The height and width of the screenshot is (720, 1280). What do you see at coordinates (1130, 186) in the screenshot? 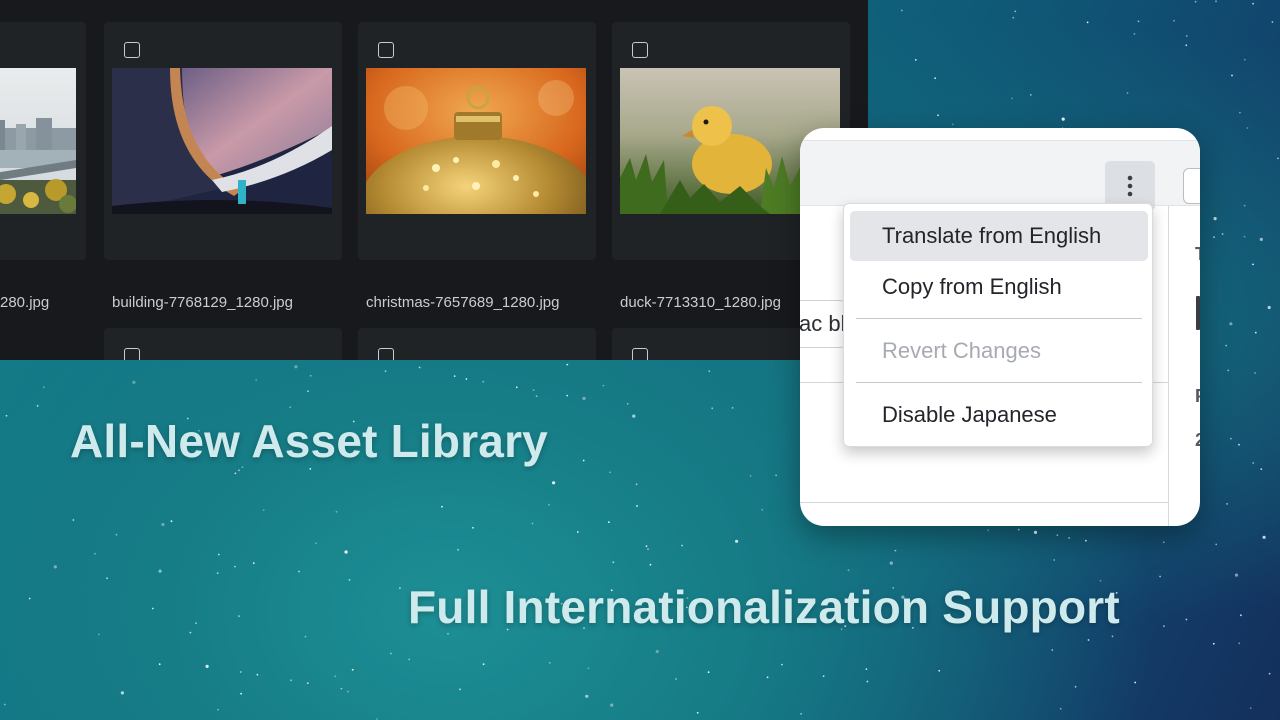
I see `kebab-menu-icon` at bounding box center [1130, 186].